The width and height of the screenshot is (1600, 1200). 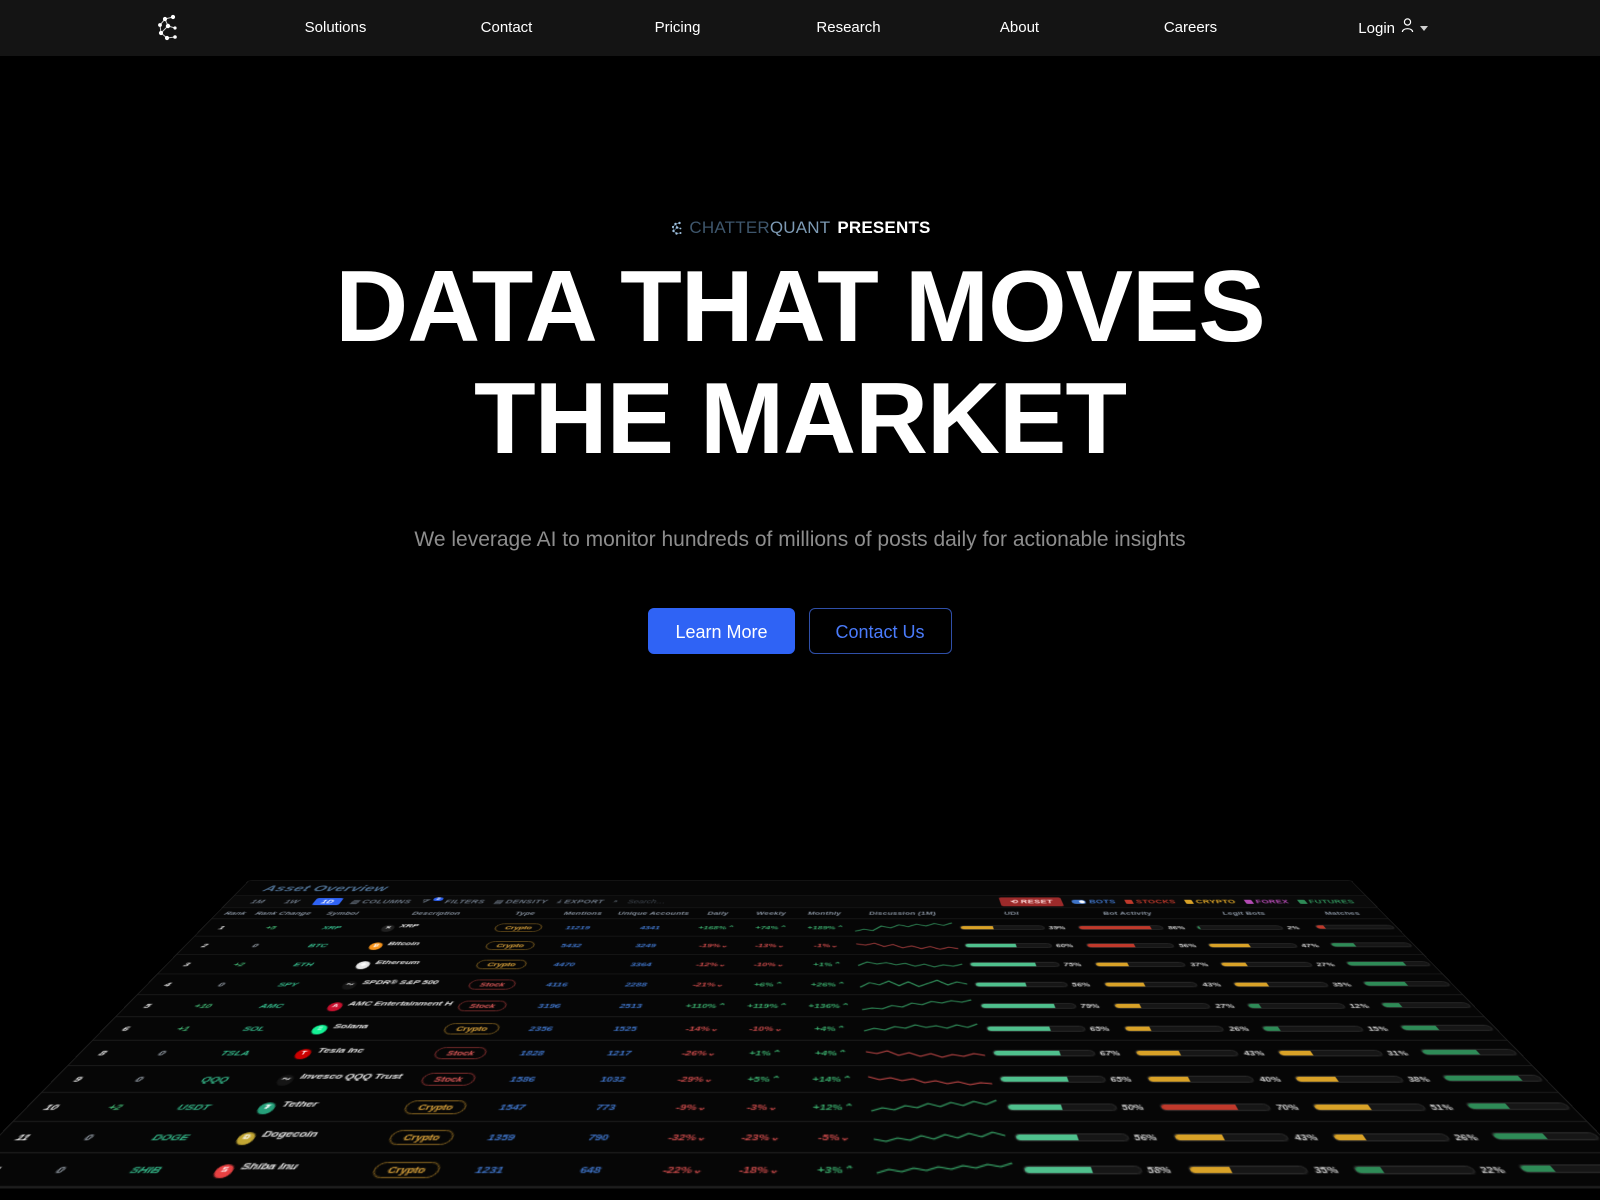 What do you see at coordinates (1441, 1106) in the screenshot?
I see `legit-bots-value: 51%` at bounding box center [1441, 1106].